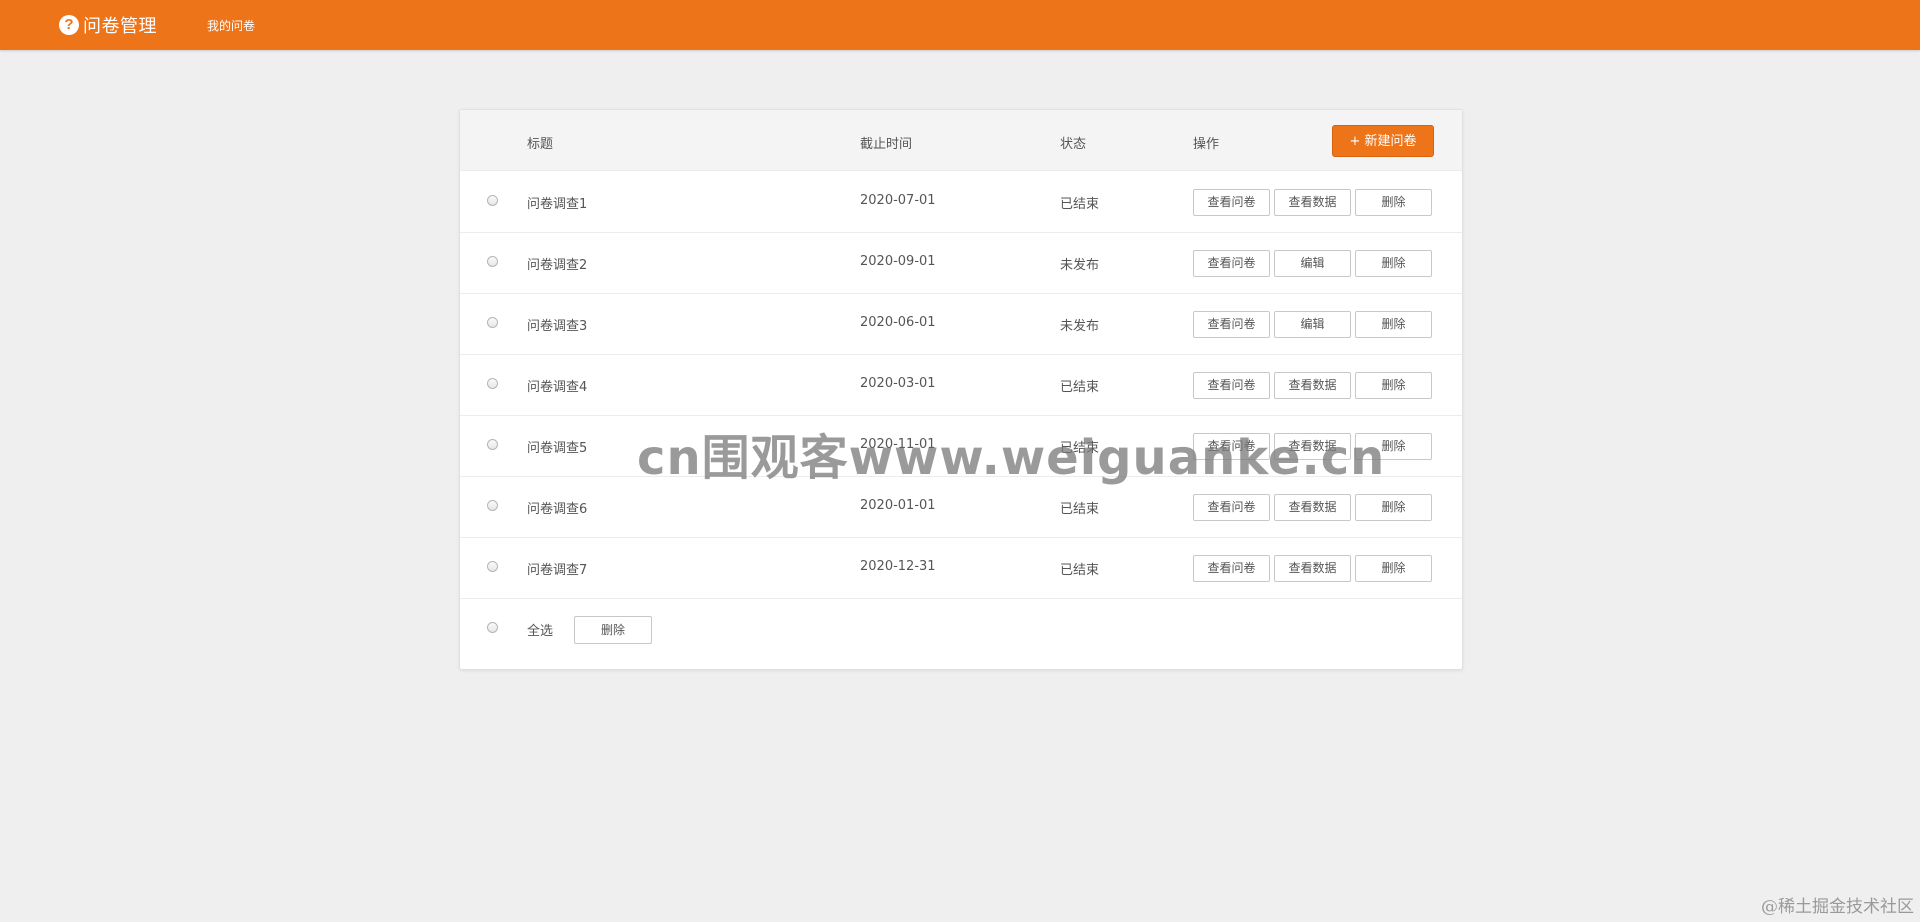 The height and width of the screenshot is (922, 1920). Describe the element at coordinates (557, 326) in the screenshot. I see `row-title: 问卷调查3` at that location.